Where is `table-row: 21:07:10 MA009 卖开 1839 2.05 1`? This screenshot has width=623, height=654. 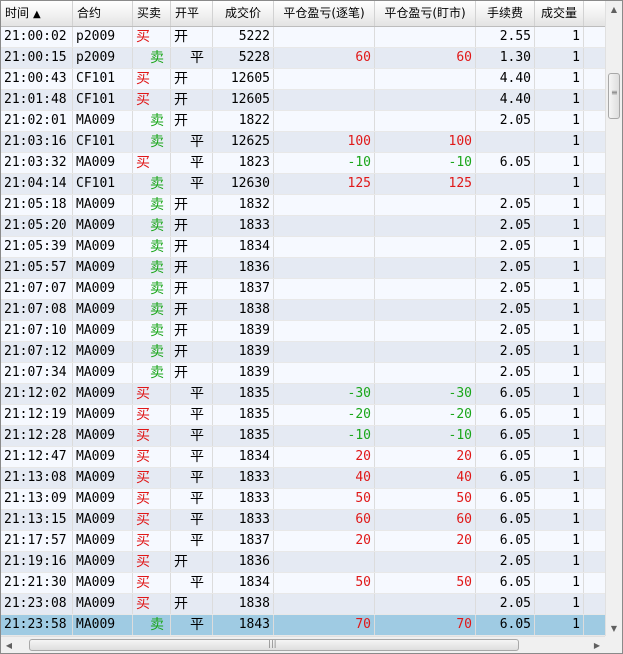
table-row: 21:07:10 MA009 卖开 1839 2.05 1 is located at coordinates (303, 331).